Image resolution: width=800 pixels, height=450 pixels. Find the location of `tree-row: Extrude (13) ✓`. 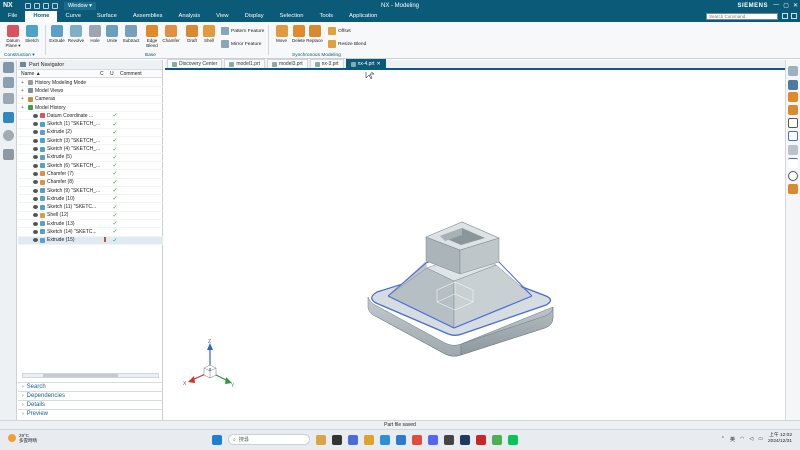

tree-row: Extrude (13) ✓ is located at coordinates (90, 224).